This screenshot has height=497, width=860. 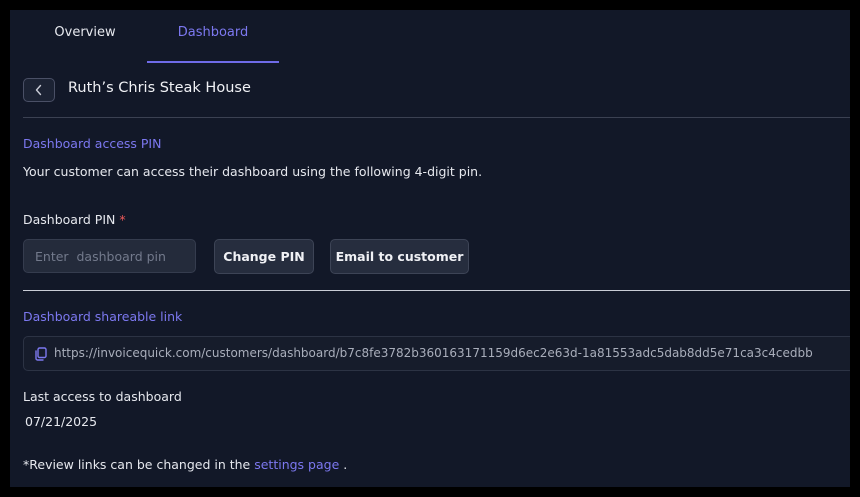 What do you see at coordinates (122, 219) in the screenshot?
I see `required-mark: *` at bounding box center [122, 219].